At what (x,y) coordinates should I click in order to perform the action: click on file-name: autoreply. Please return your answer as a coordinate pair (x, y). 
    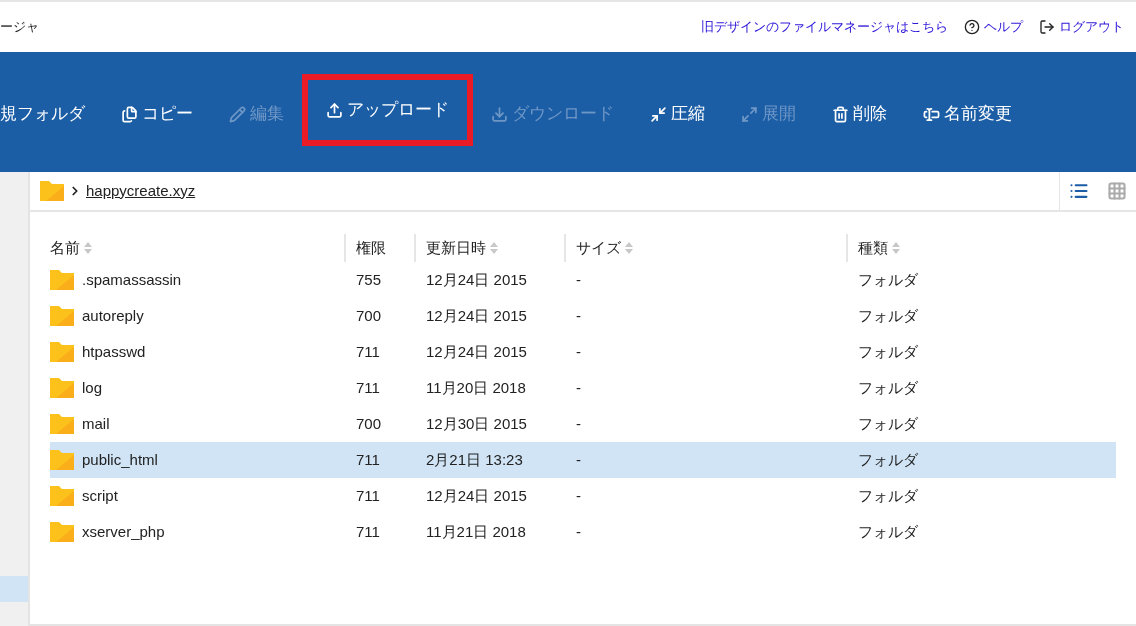
    Looking at the image, I should click on (113, 315).